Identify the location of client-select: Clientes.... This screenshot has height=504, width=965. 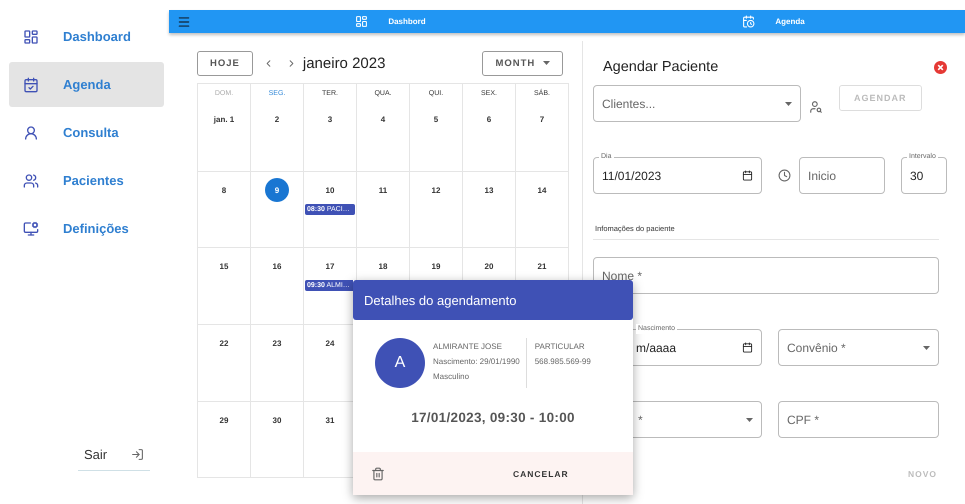
(697, 103).